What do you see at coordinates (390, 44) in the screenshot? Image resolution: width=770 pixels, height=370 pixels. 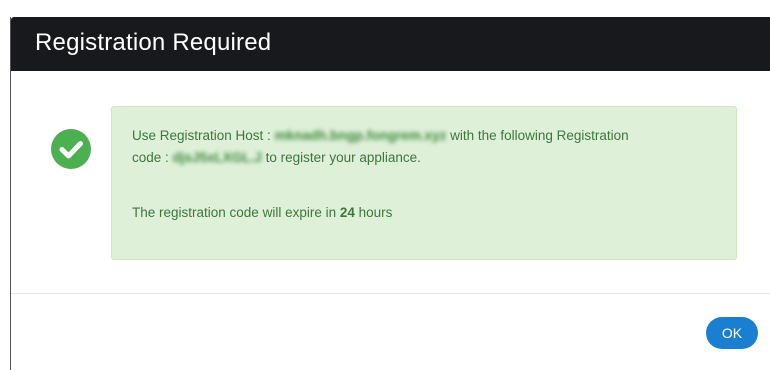 I see `dialog-header: Registration Required` at bounding box center [390, 44].